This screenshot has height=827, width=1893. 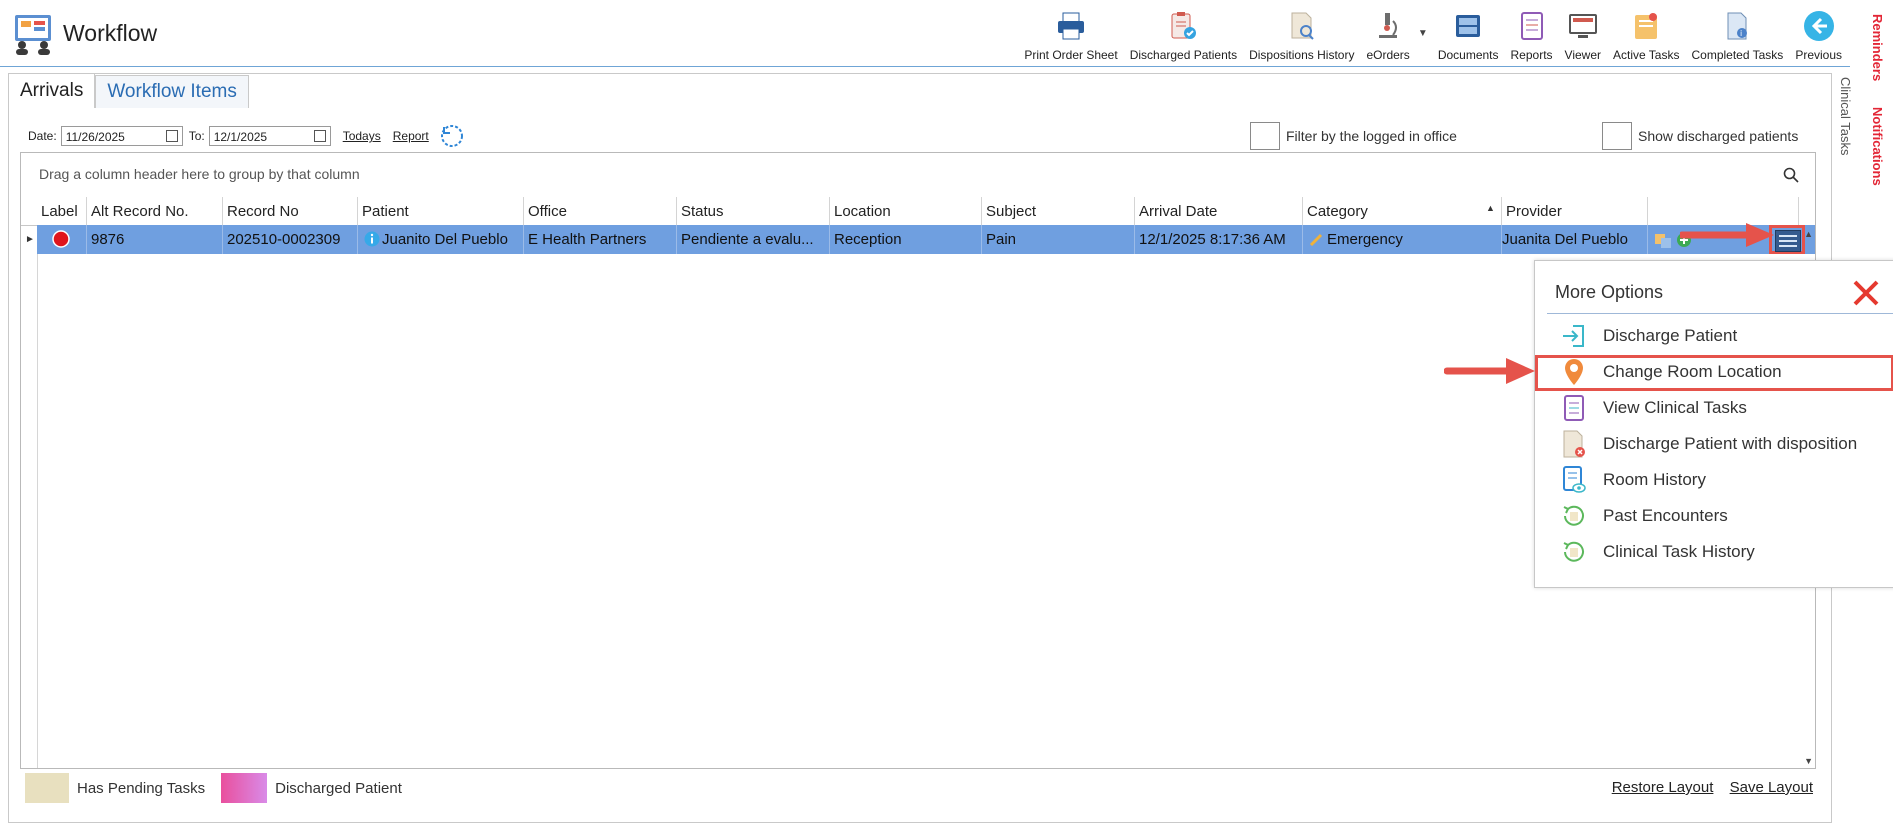 I want to click on popup-title: More Options, so click(x=1609, y=292).